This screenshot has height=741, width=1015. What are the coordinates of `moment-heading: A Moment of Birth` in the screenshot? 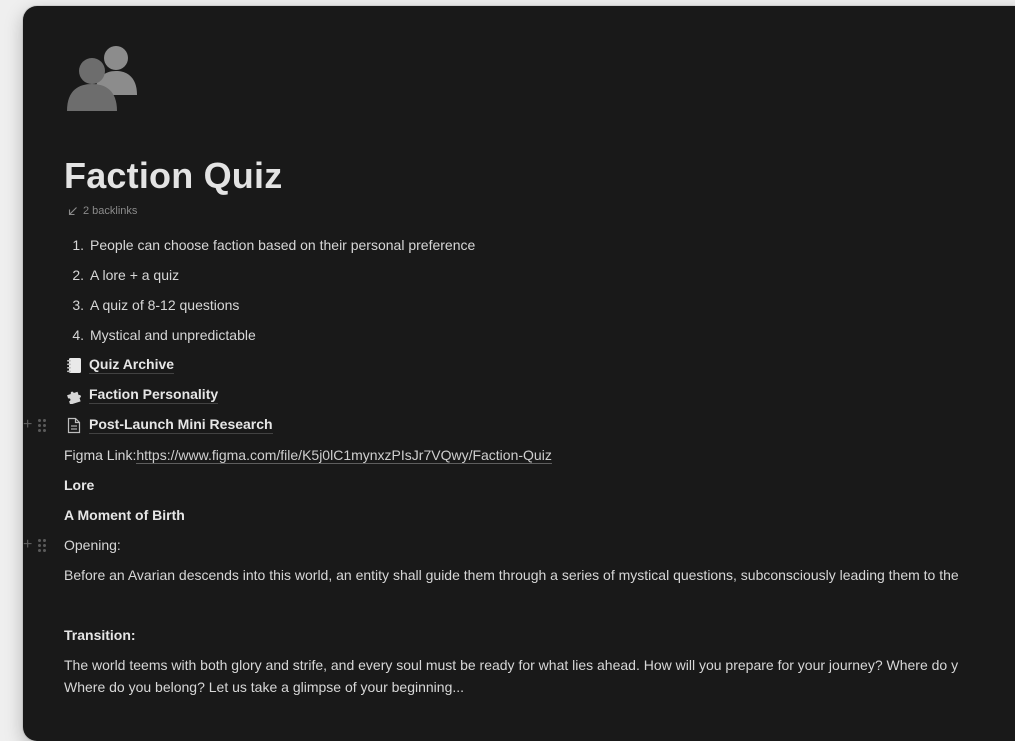 It's located at (124, 515).